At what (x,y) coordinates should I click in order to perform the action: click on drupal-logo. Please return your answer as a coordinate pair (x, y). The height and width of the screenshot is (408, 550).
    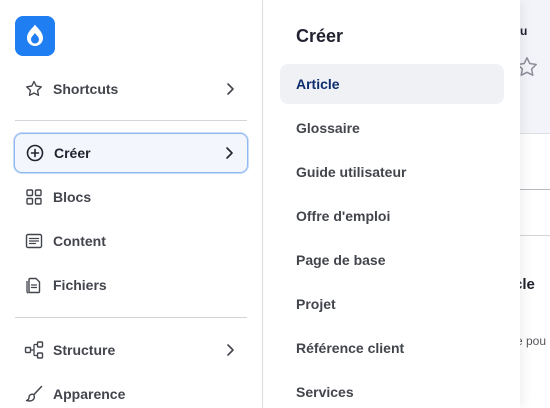
    Looking at the image, I should click on (35, 36).